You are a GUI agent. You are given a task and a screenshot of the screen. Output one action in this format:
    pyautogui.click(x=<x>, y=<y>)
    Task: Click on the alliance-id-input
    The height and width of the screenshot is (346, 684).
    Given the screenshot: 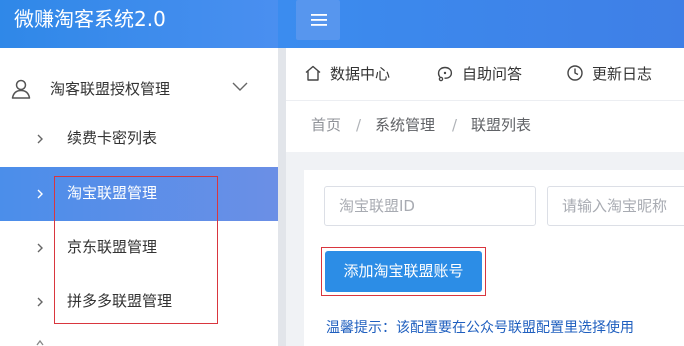 What is the action you would take?
    pyautogui.click(x=430, y=206)
    